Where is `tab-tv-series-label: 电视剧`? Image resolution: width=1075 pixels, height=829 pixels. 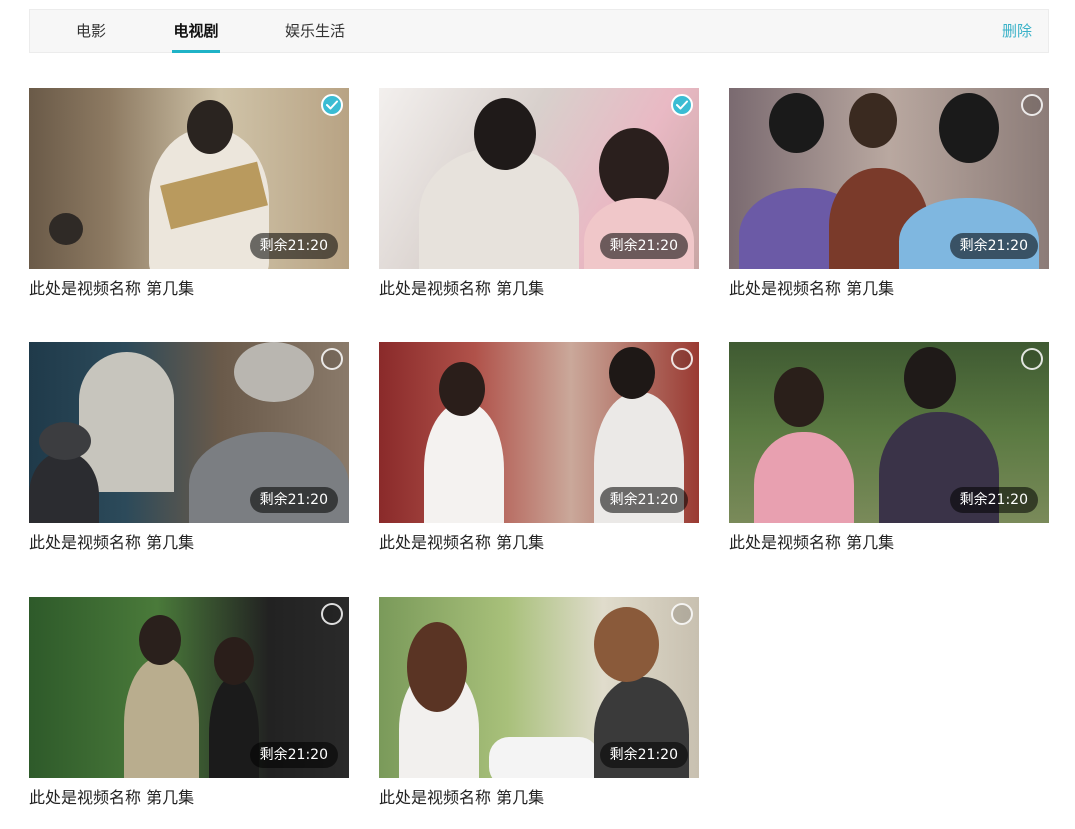 tab-tv-series-label: 电视剧 is located at coordinates (196, 31).